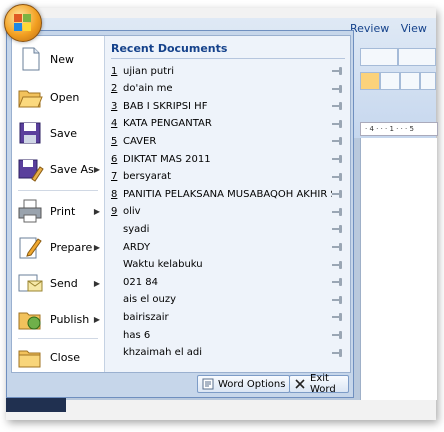 This screenshot has width=444, height=432. I want to click on tab-view: View, so click(414, 28).